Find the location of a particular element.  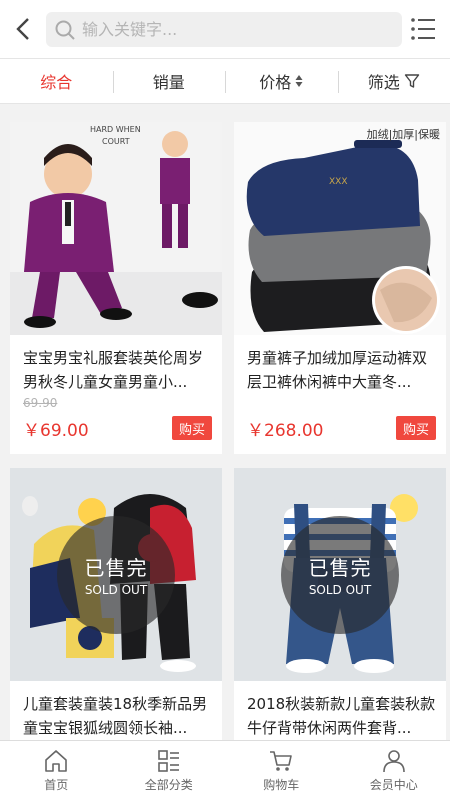

list-icon is located at coordinates (423, 29).